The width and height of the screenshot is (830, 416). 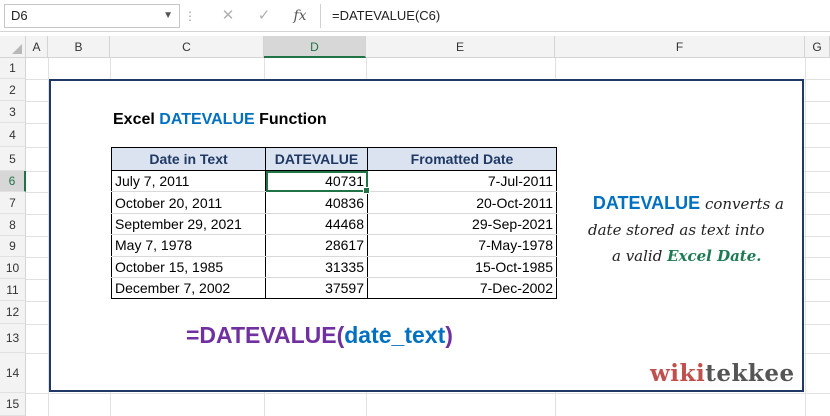 I want to click on cell-datevalue: 44468, so click(x=316, y=224).